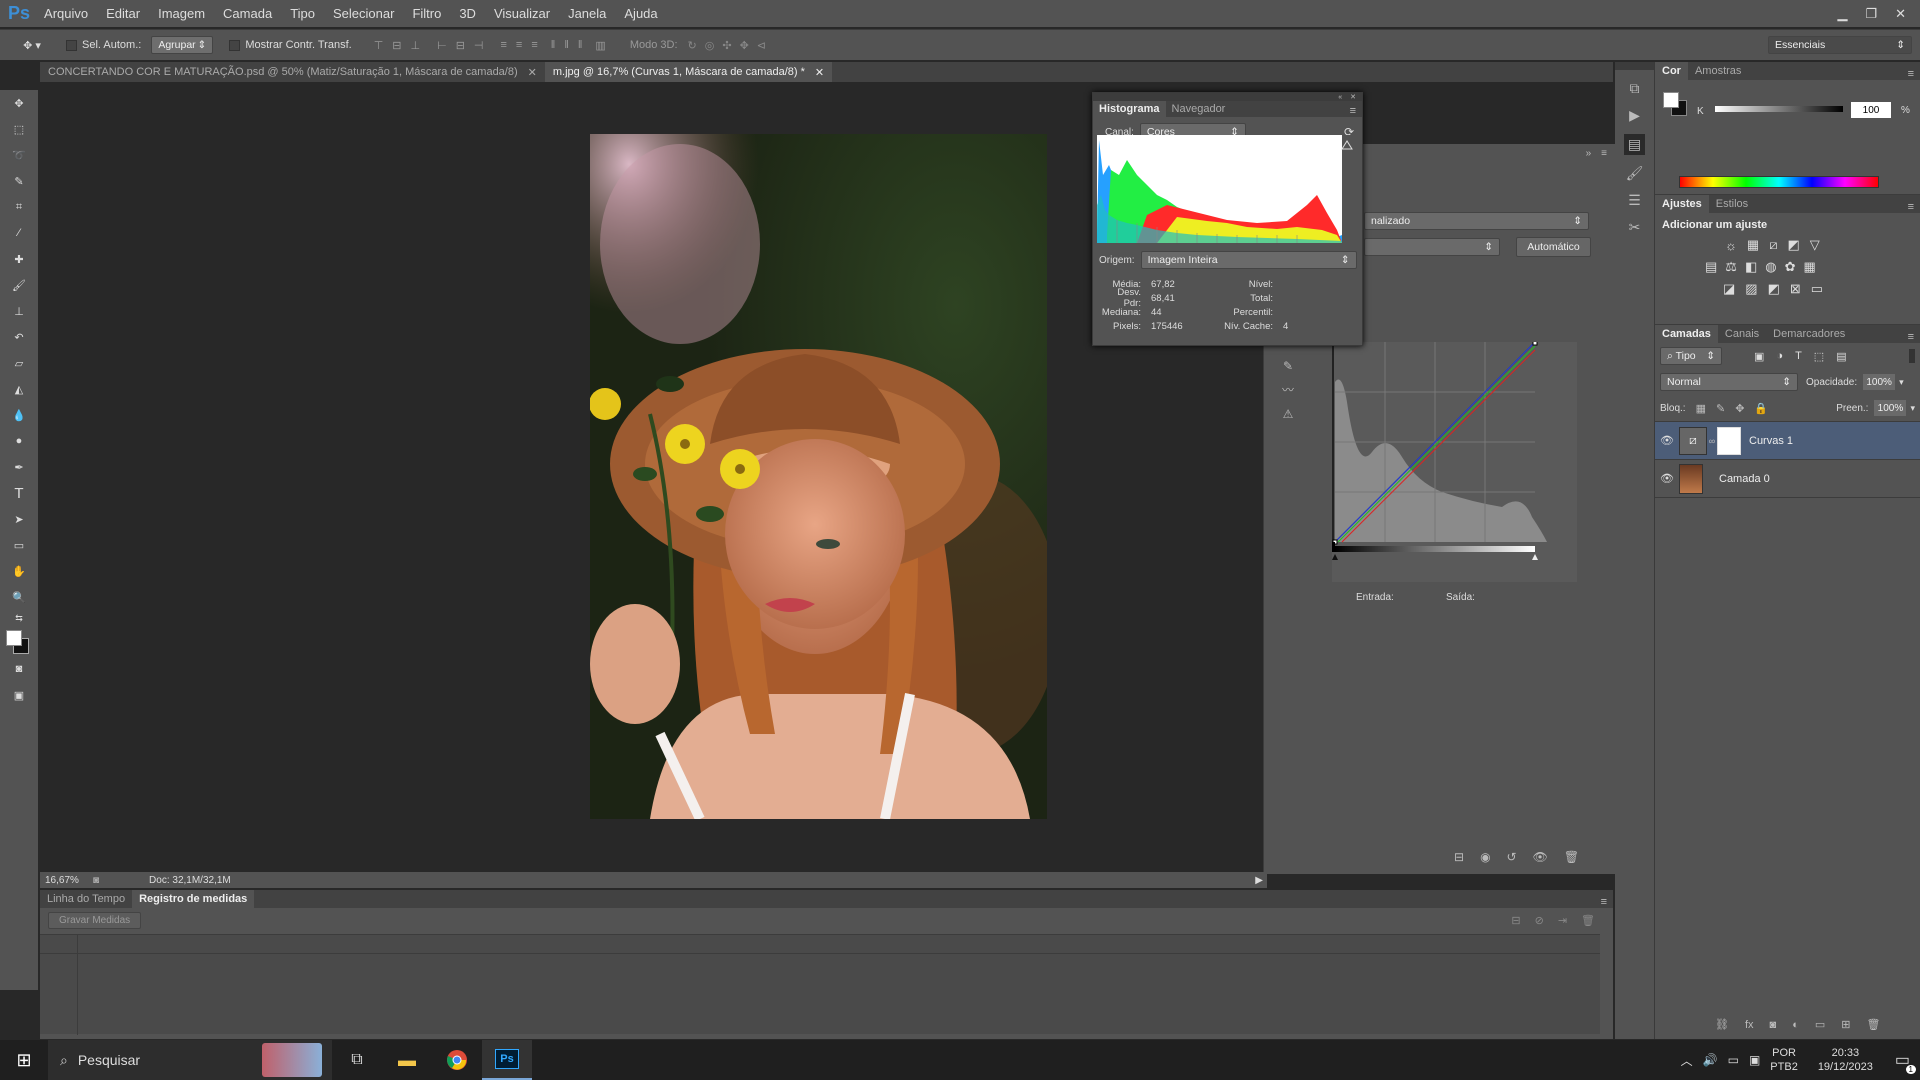  Describe the element at coordinates (580, 45) in the screenshot. I see `distribute-right-icon: ‖` at that location.